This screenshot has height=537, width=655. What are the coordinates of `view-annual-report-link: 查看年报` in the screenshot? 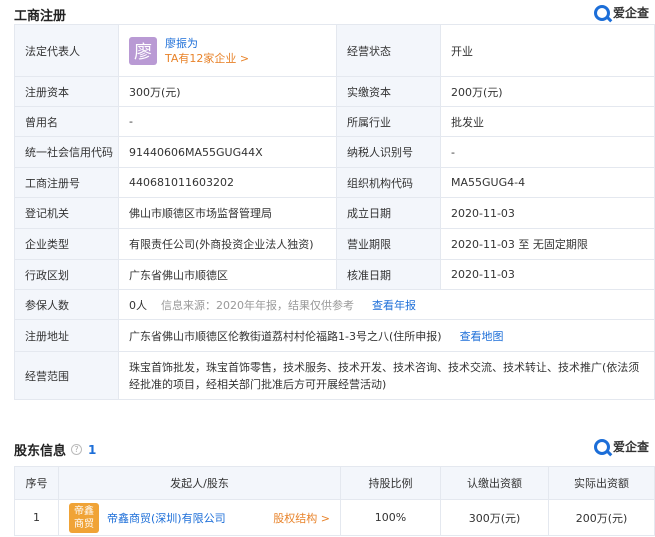 It's located at (394, 305).